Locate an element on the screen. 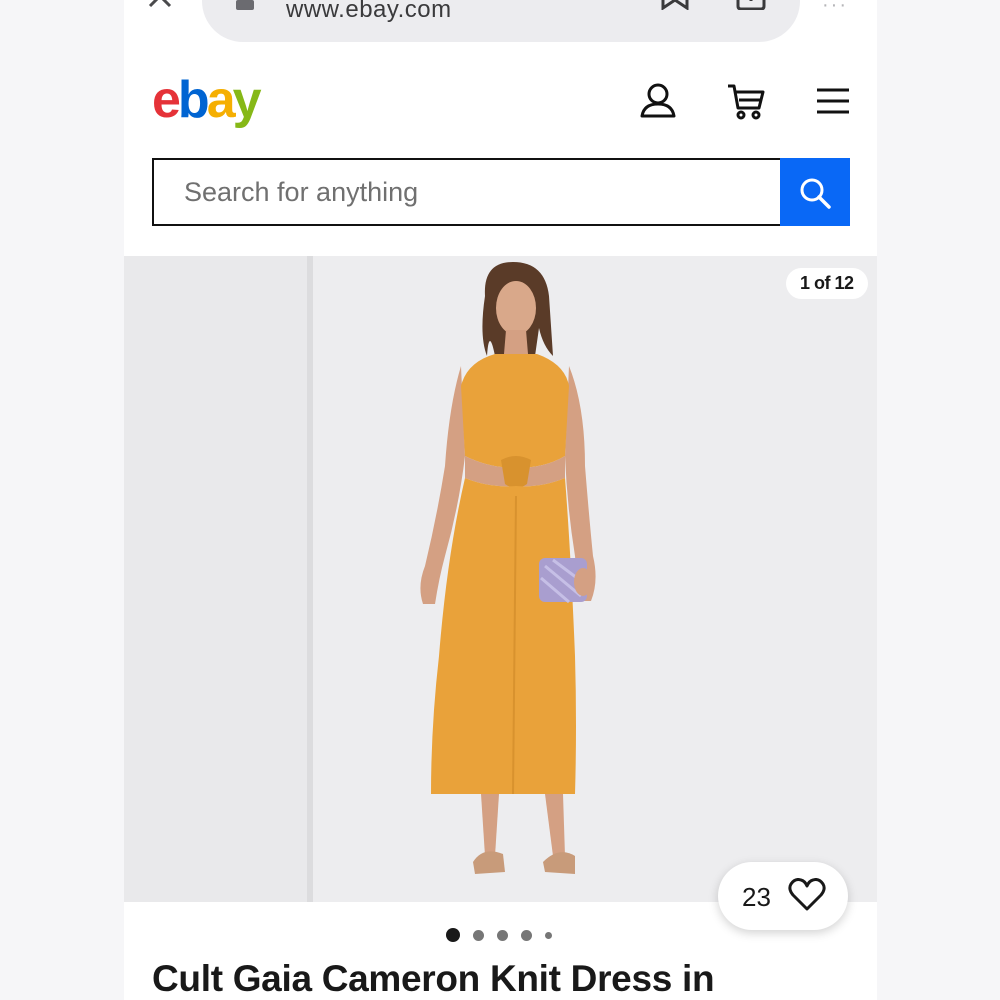 The height and width of the screenshot is (1000, 1000). ebay-logo: ebay is located at coordinates (207, 100).